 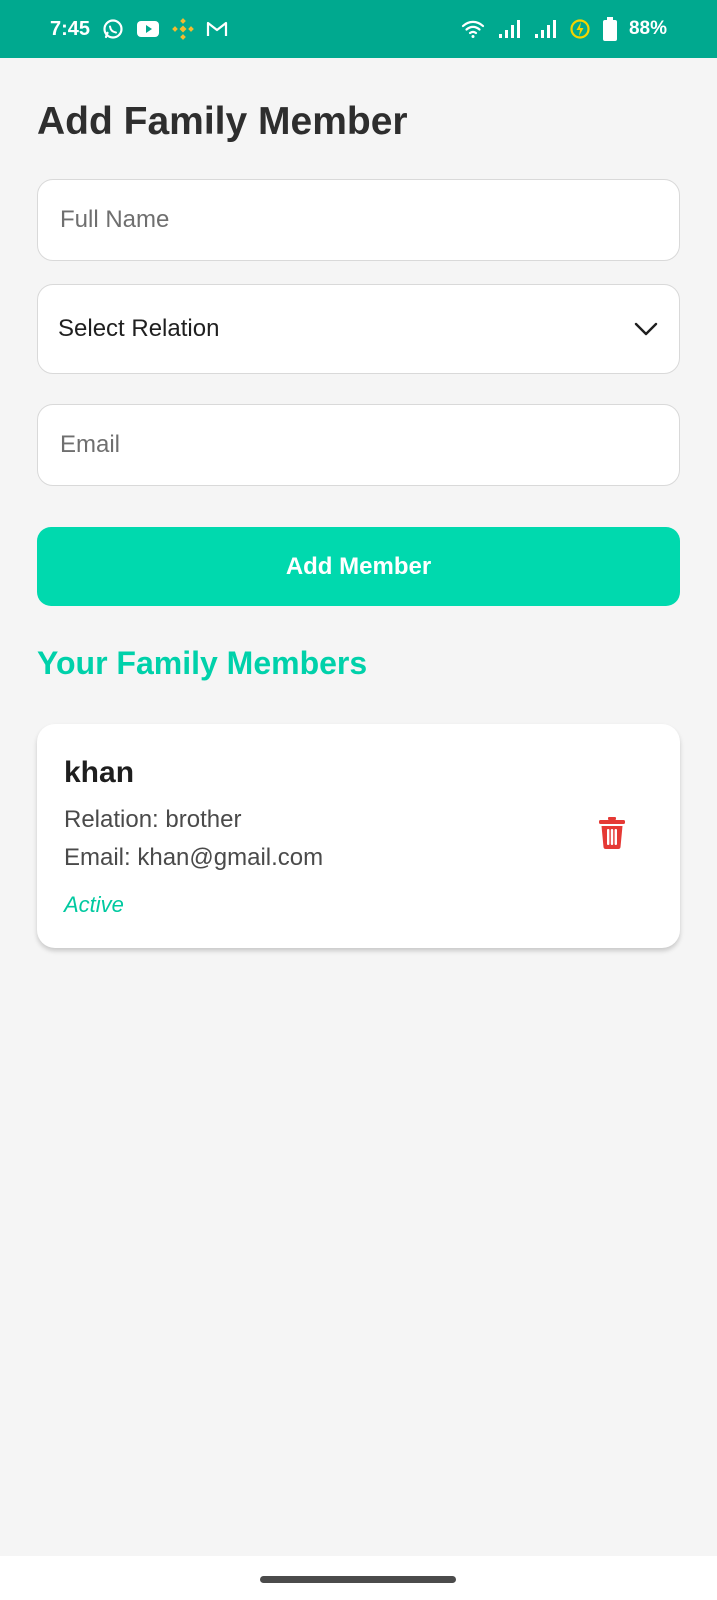 I want to click on member-relation: Relation: brother, so click(x=153, y=819).